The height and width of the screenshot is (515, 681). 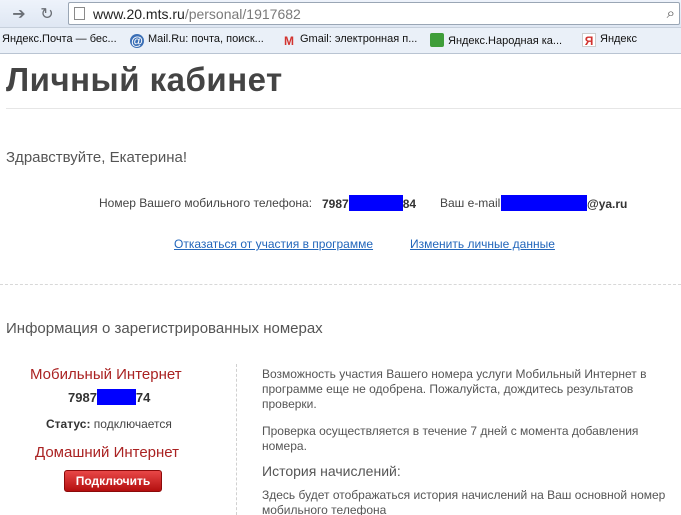 I want to click on edit-profile-link: Изменить личные данные, so click(x=482, y=244).